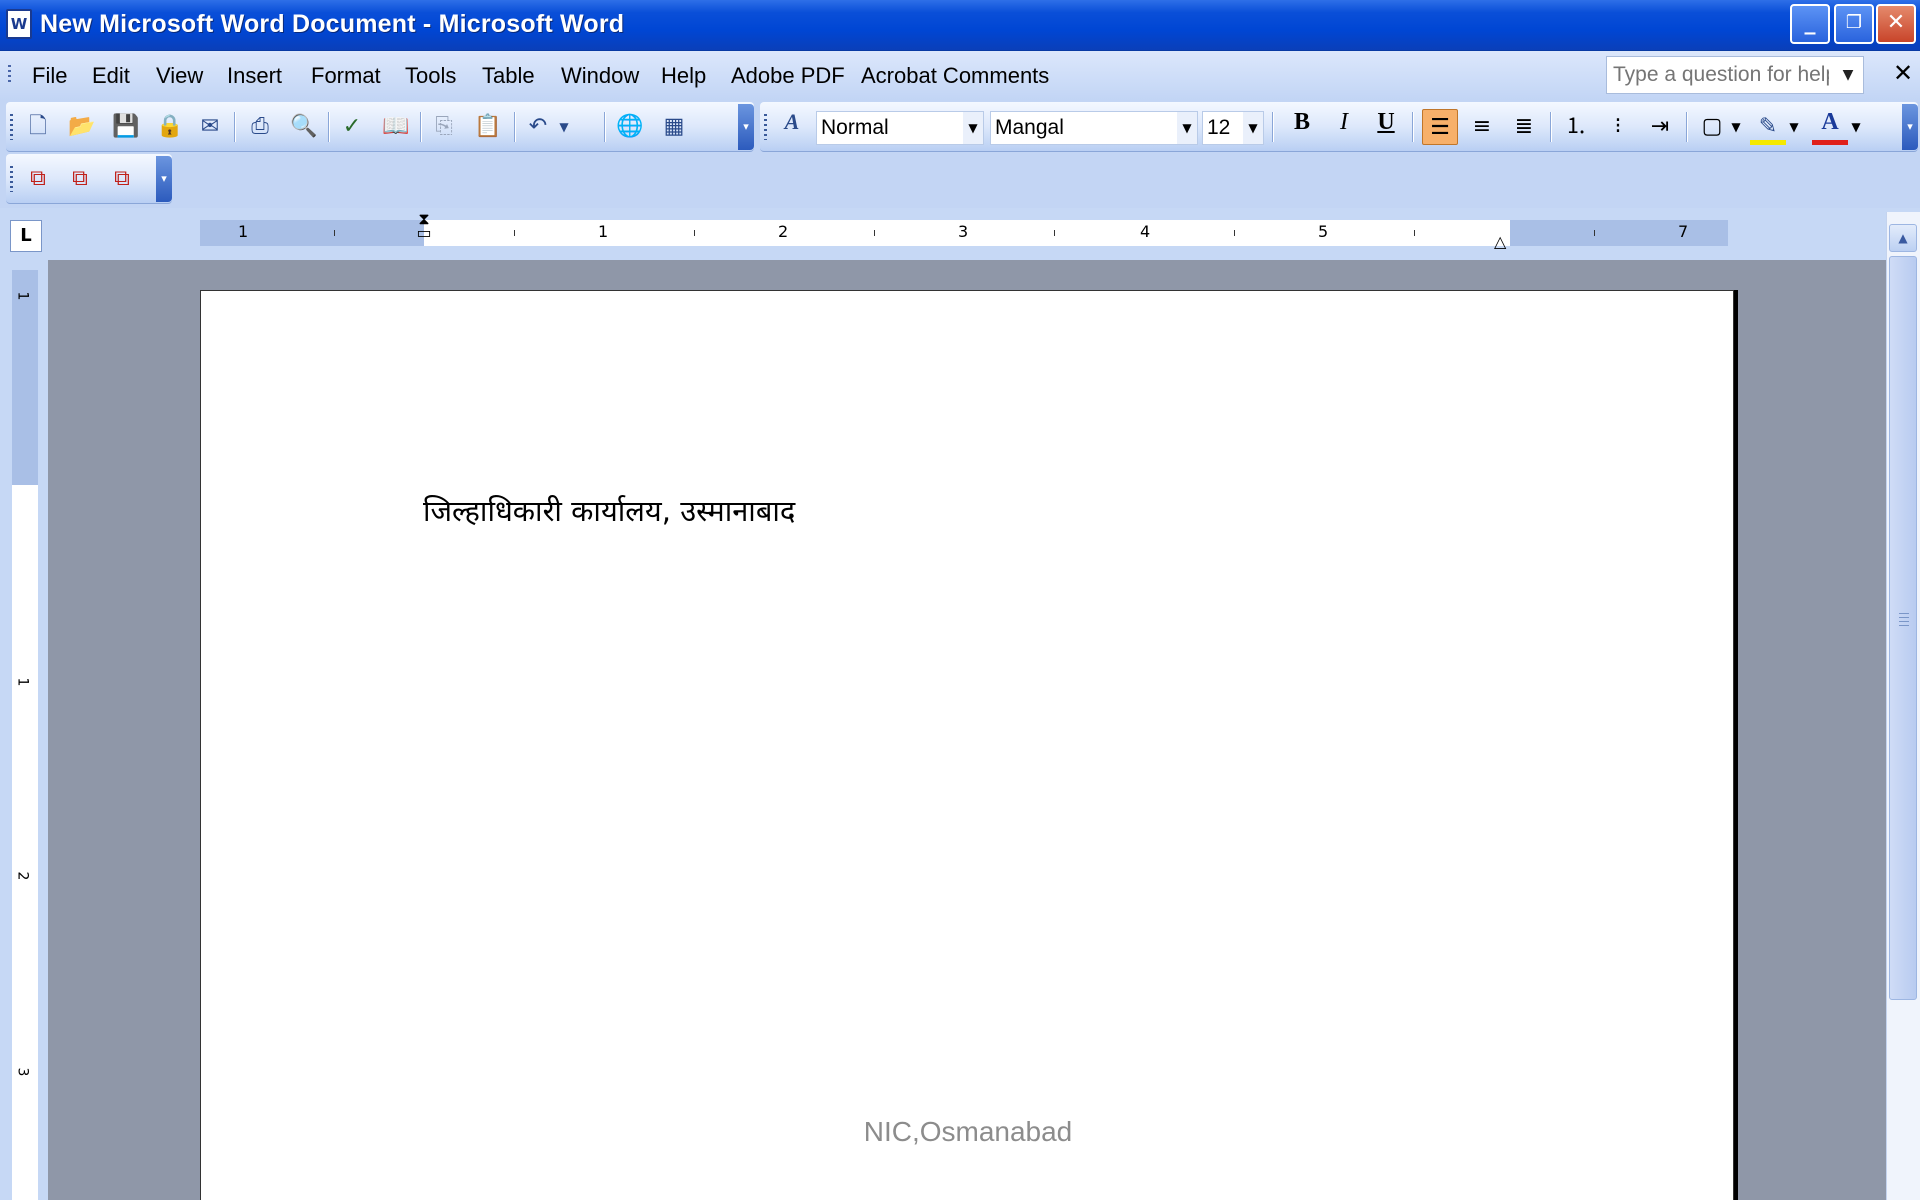 The width and height of the screenshot is (1920, 1200). I want to click on menu-edit: Edit, so click(111, 76).